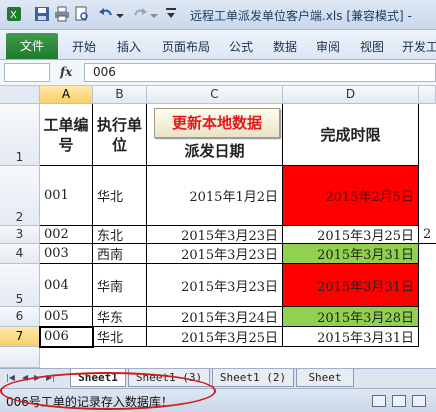 This screenshot has height=412, width=436. Describe the element at coordinates (351, 254) in the screenshot. I see `cell-d4: 2015年3月31日` at that location.